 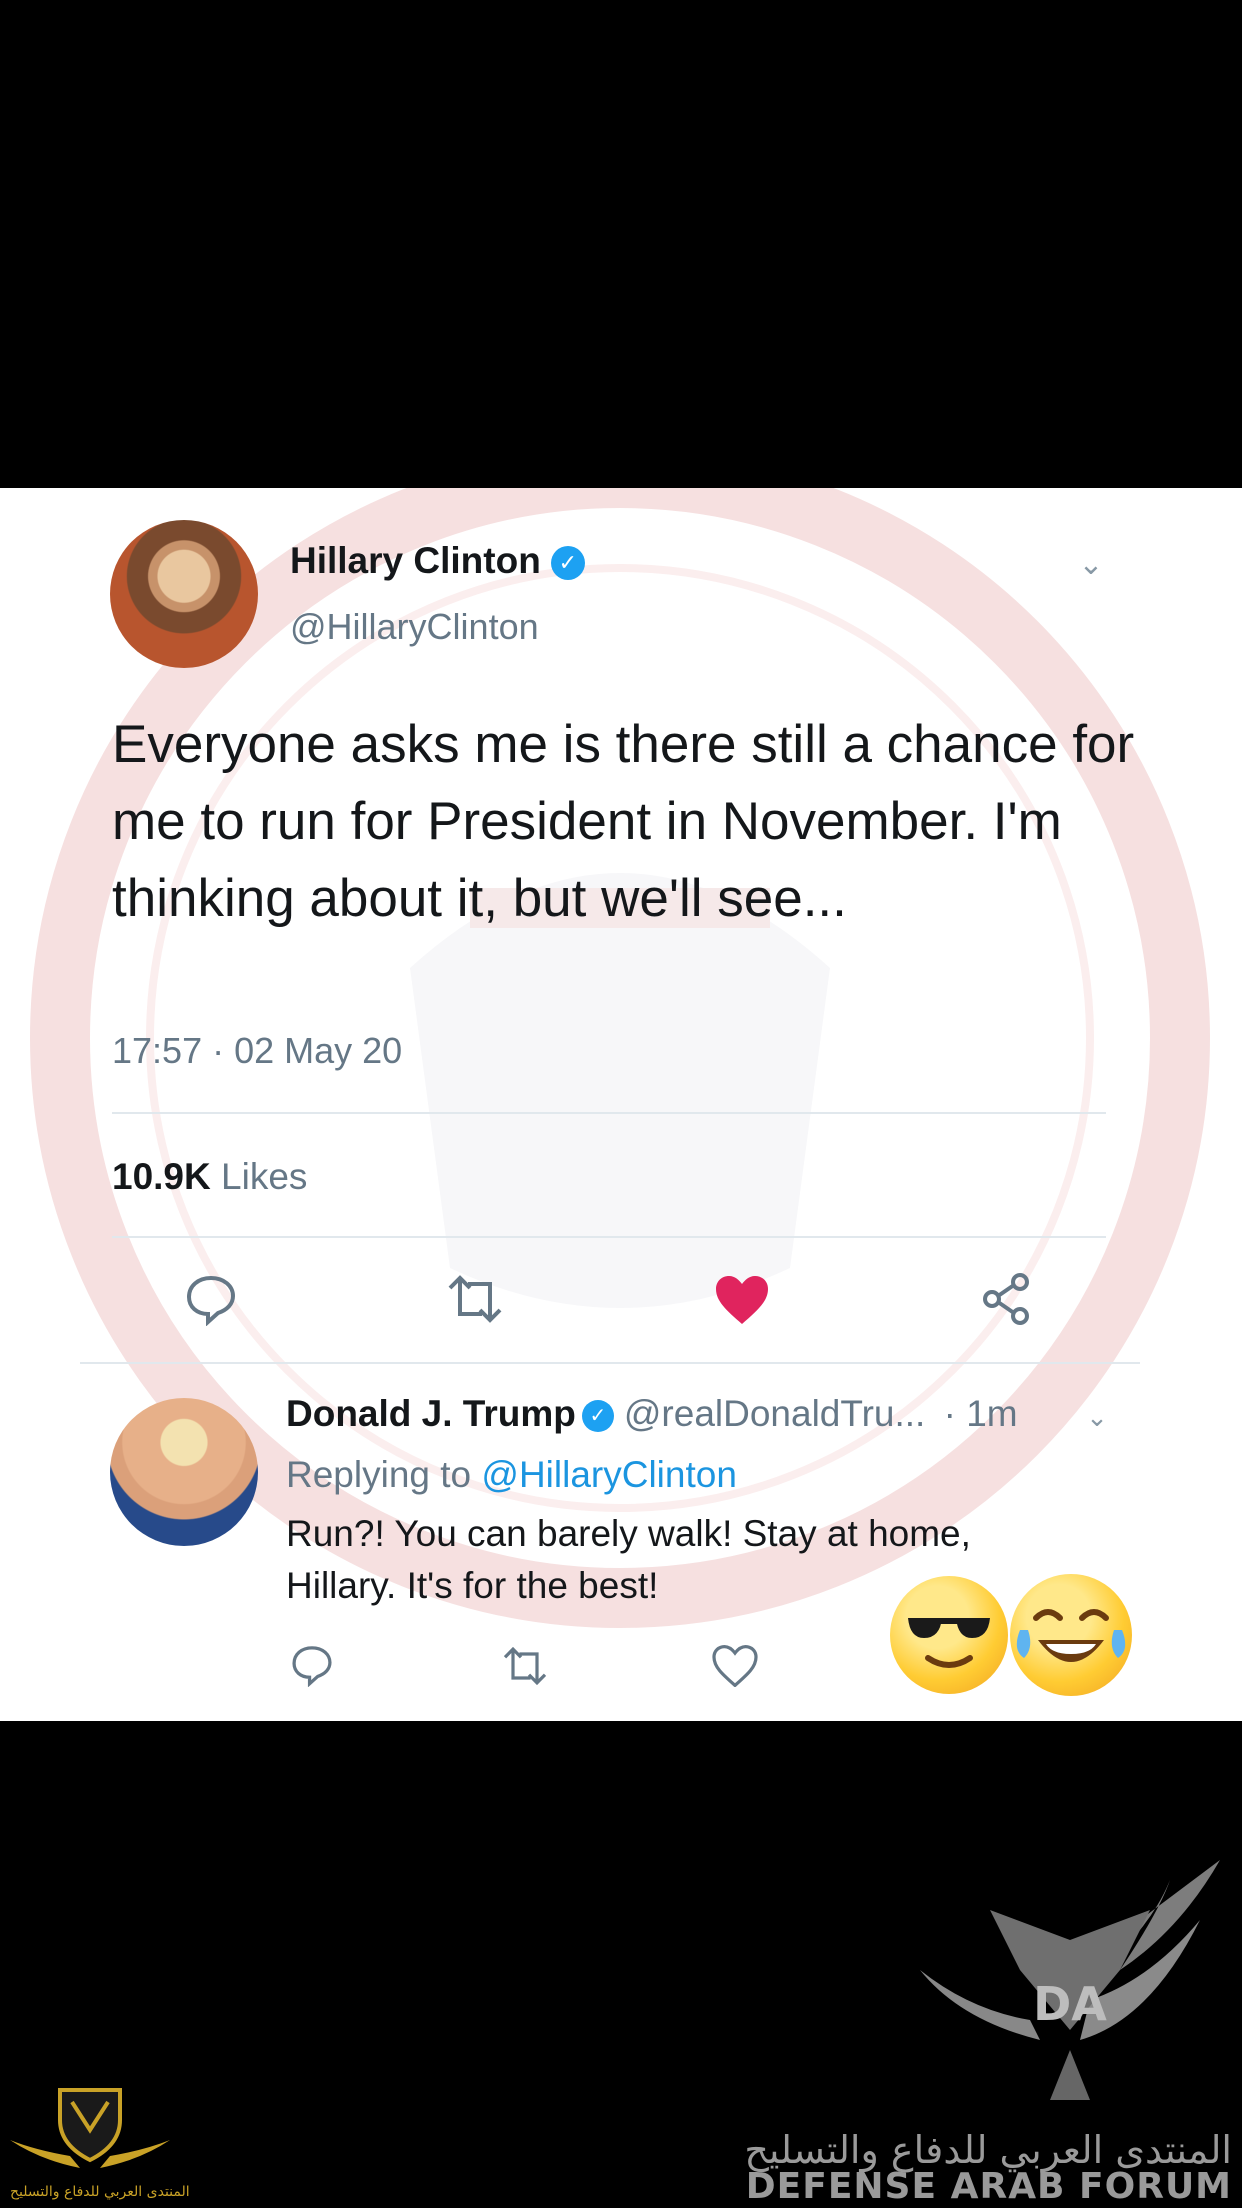 What do you see at coordinates (379, 1474) in the screenshot?
I see `replying-prefix: Replying to` at bounding box center [379, 1474].